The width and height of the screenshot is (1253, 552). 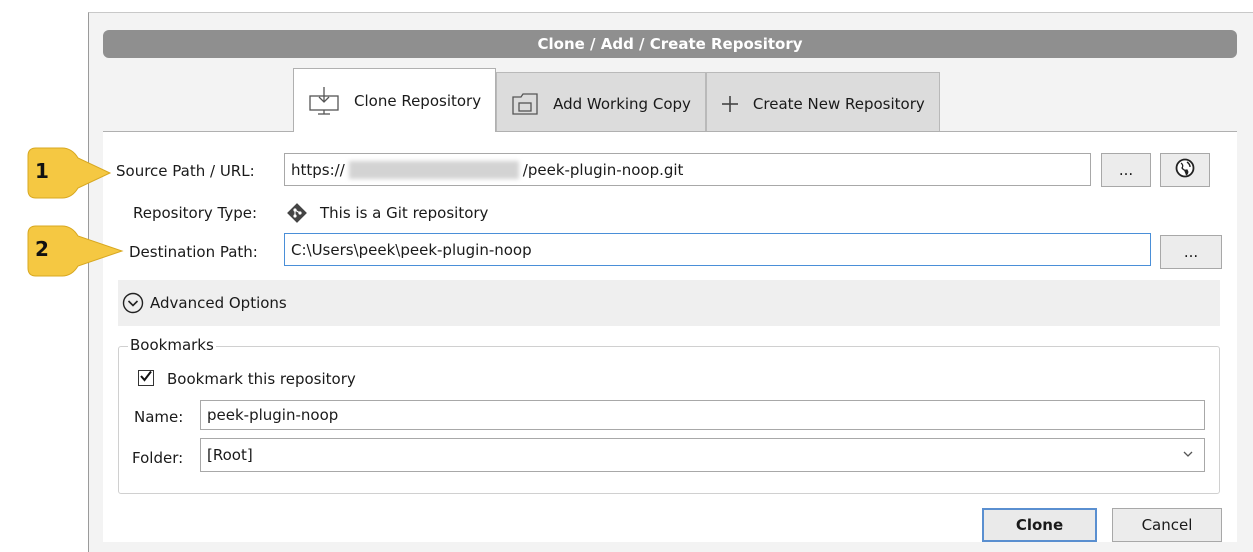 What do you see at coordinates (404, 213) in the screenshot?
I see `repo-type-value: This is a Git repository` at bounding box center [404, 213].